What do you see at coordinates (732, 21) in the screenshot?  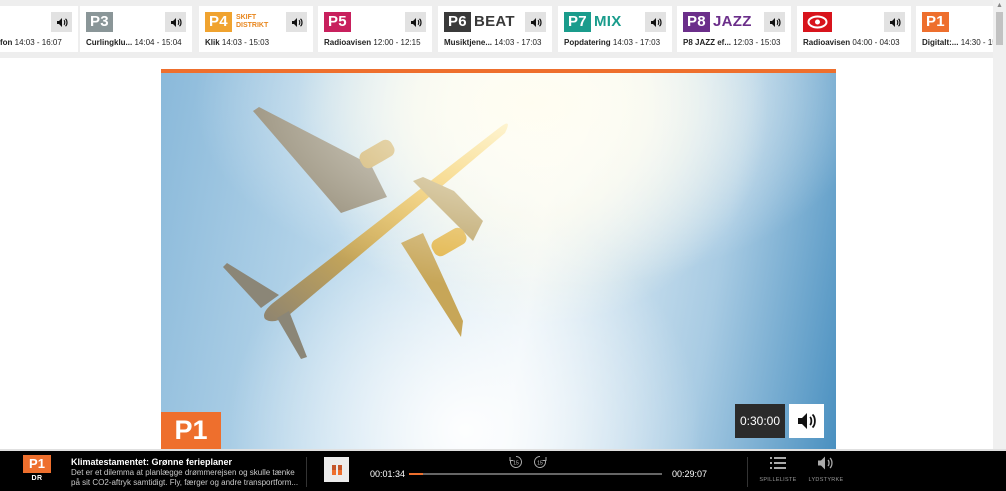 I see `channel-logo-text: JAZZ` at bounding box center [732, 21].